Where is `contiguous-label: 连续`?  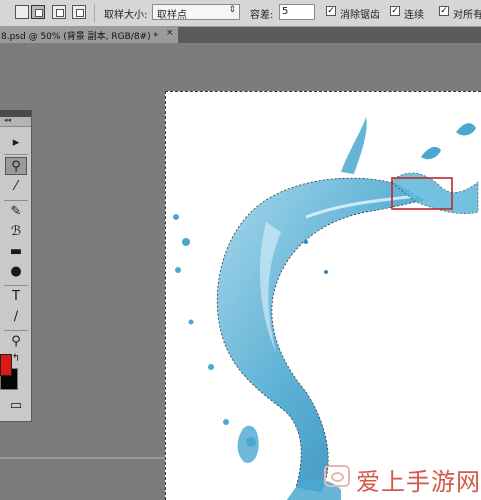 contiguous-label: 连续 is located at coordinates (414, 15).